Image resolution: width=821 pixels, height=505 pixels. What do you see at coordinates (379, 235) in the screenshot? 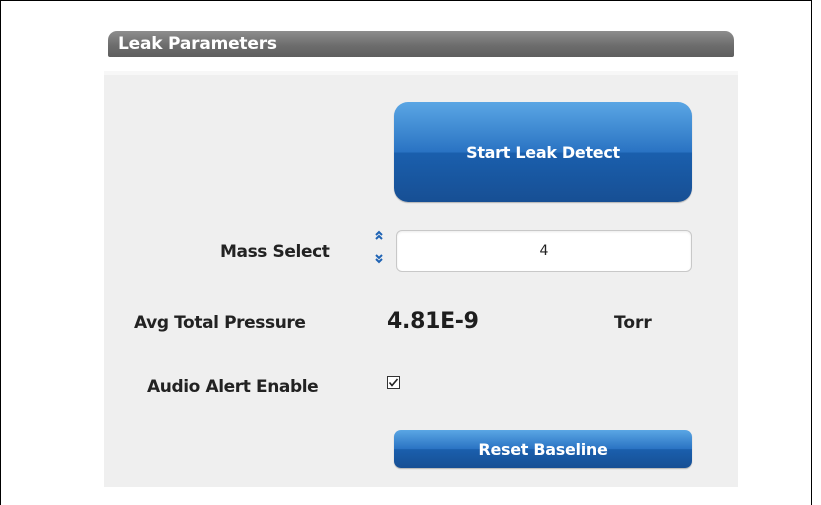
I see `chevron-double-up-icon` at bounding box center [379, 235].